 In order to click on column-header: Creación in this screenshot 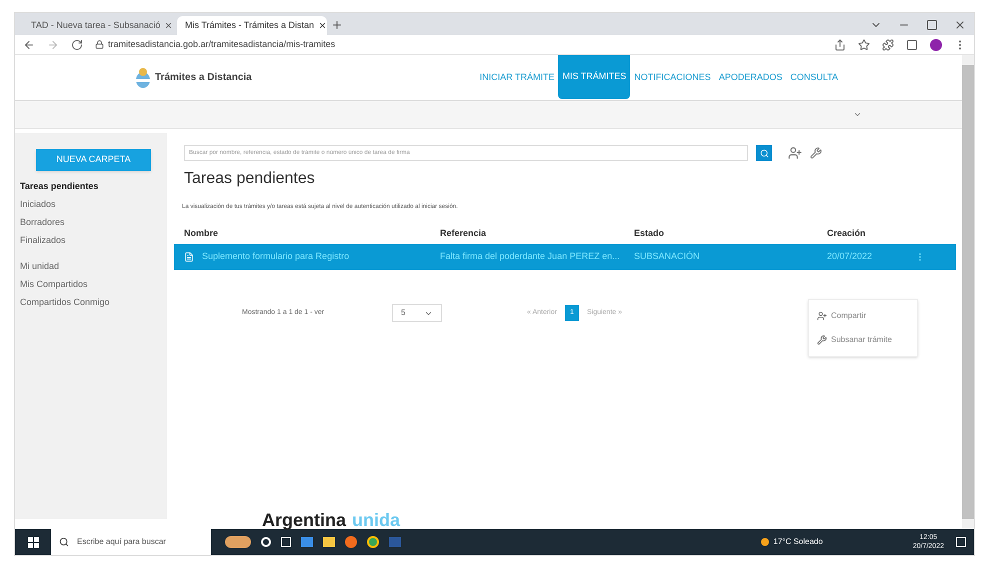, I will do `click(867, 234)`.